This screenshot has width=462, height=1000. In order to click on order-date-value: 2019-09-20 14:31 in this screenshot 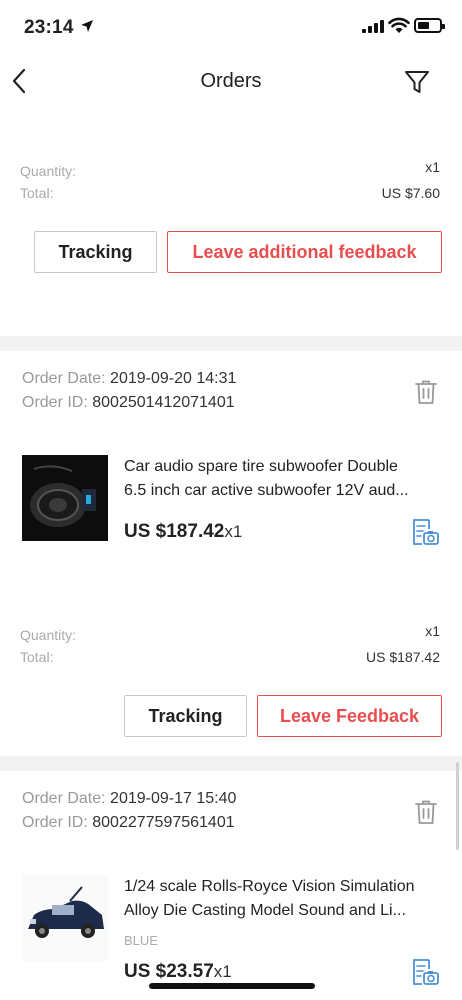, I will do `click(173, 378)`.